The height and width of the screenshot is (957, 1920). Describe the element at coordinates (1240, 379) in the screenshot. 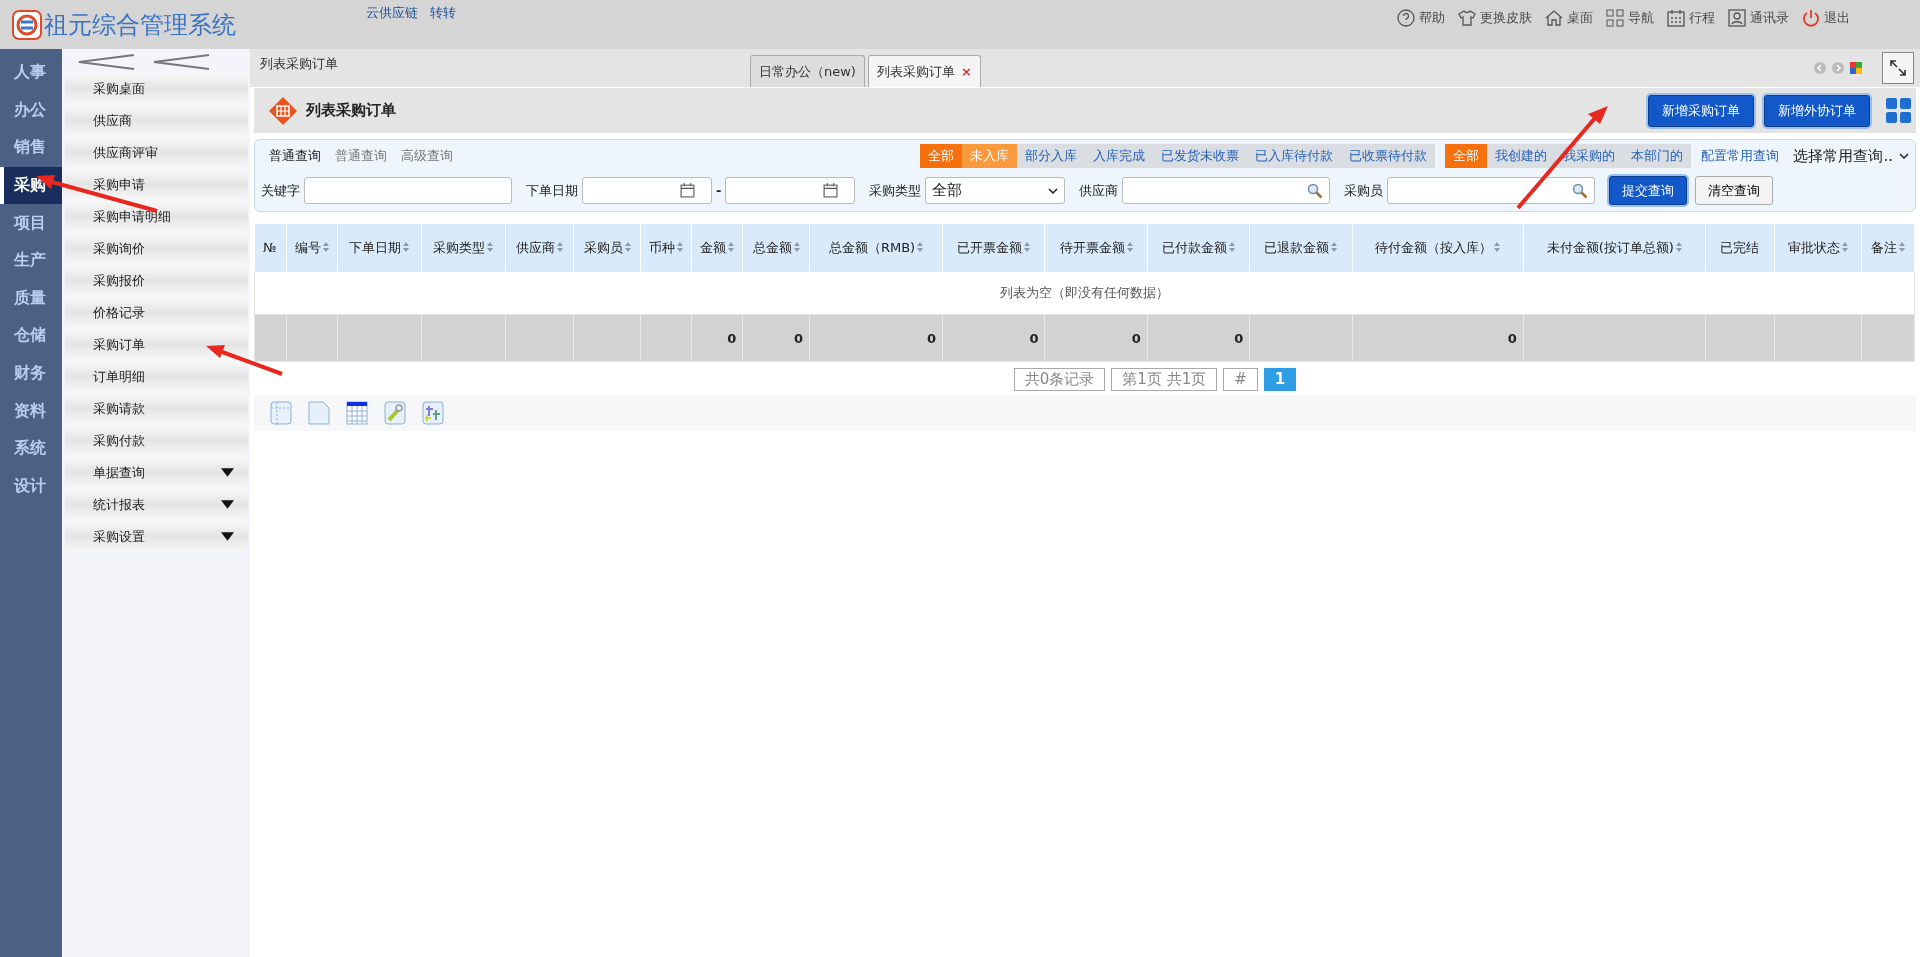

I see `page-jump-button: #` at that location.